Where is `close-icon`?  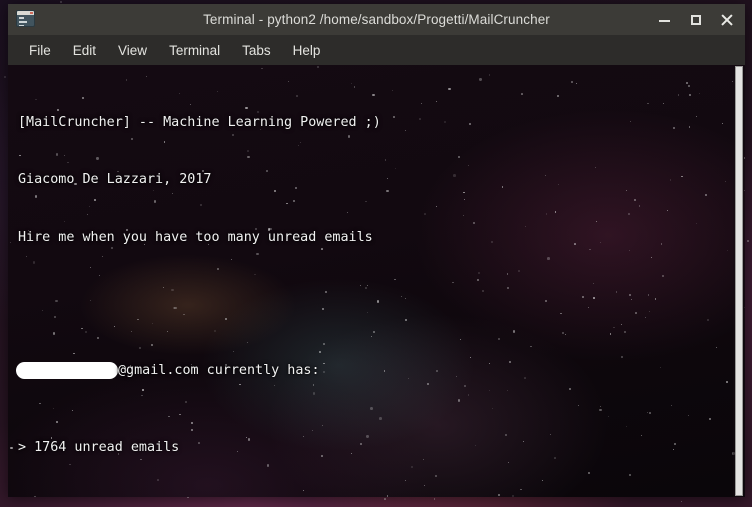 close-icon is located at coordinates (727, 20).